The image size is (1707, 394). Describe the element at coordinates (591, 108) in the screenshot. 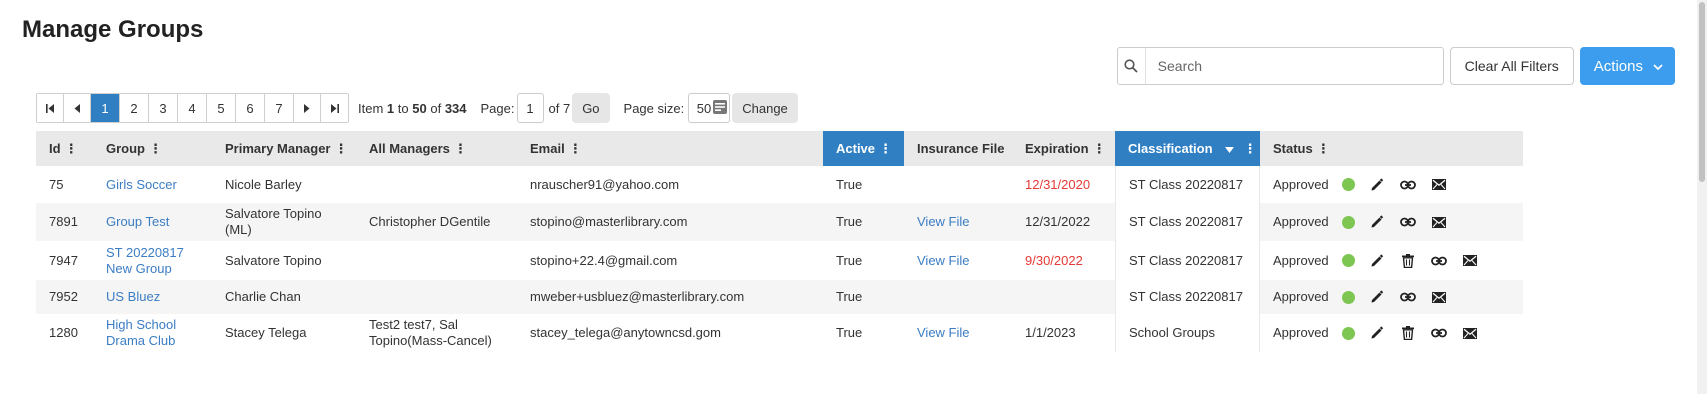

I see `go-button: Go` at that location.